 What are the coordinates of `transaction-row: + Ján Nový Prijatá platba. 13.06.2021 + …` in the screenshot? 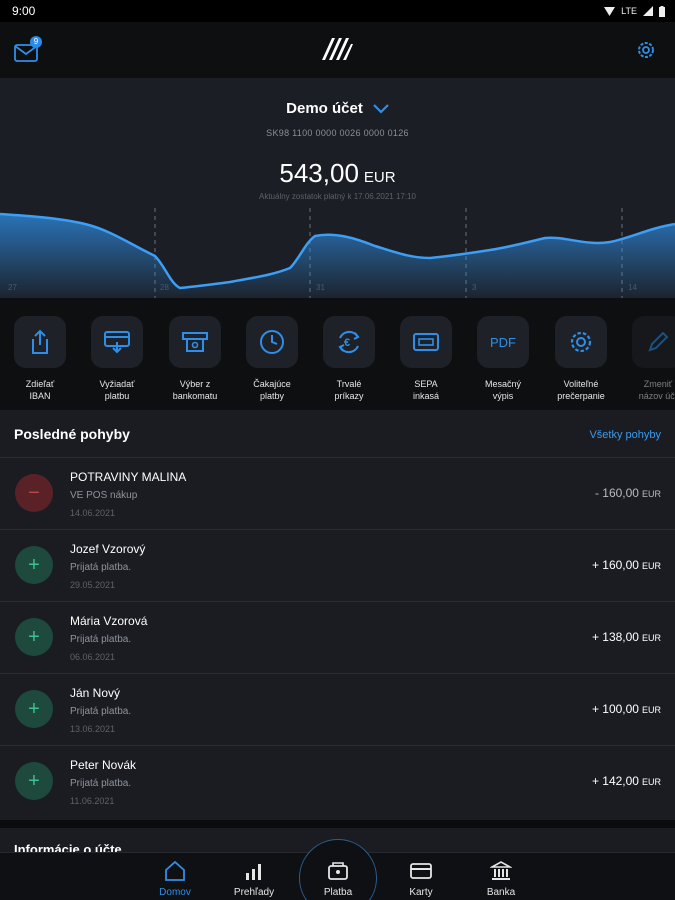 It's located at (337, 709).